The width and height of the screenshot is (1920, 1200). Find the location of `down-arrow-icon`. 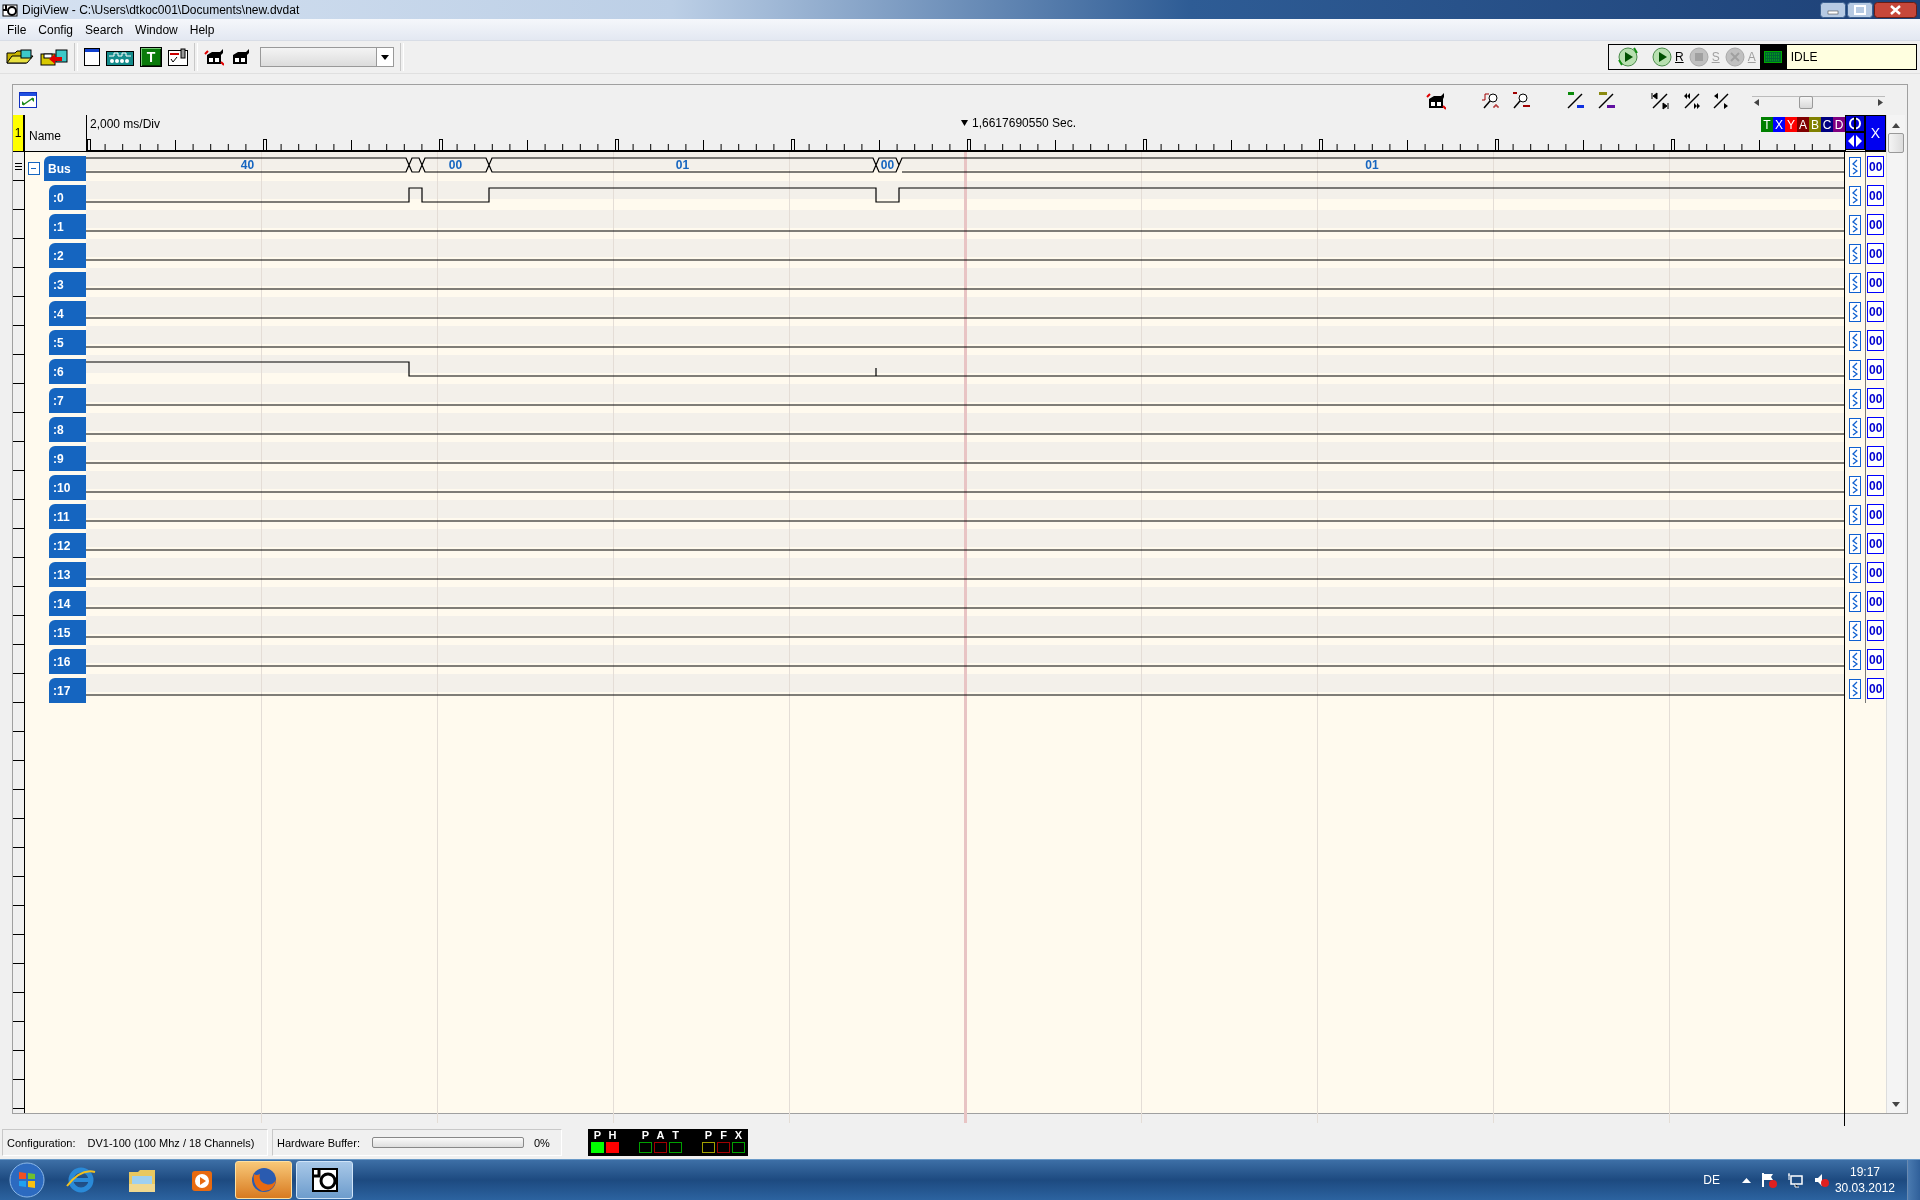

down-arrow-icon is located at coordinates (1896, 1104).